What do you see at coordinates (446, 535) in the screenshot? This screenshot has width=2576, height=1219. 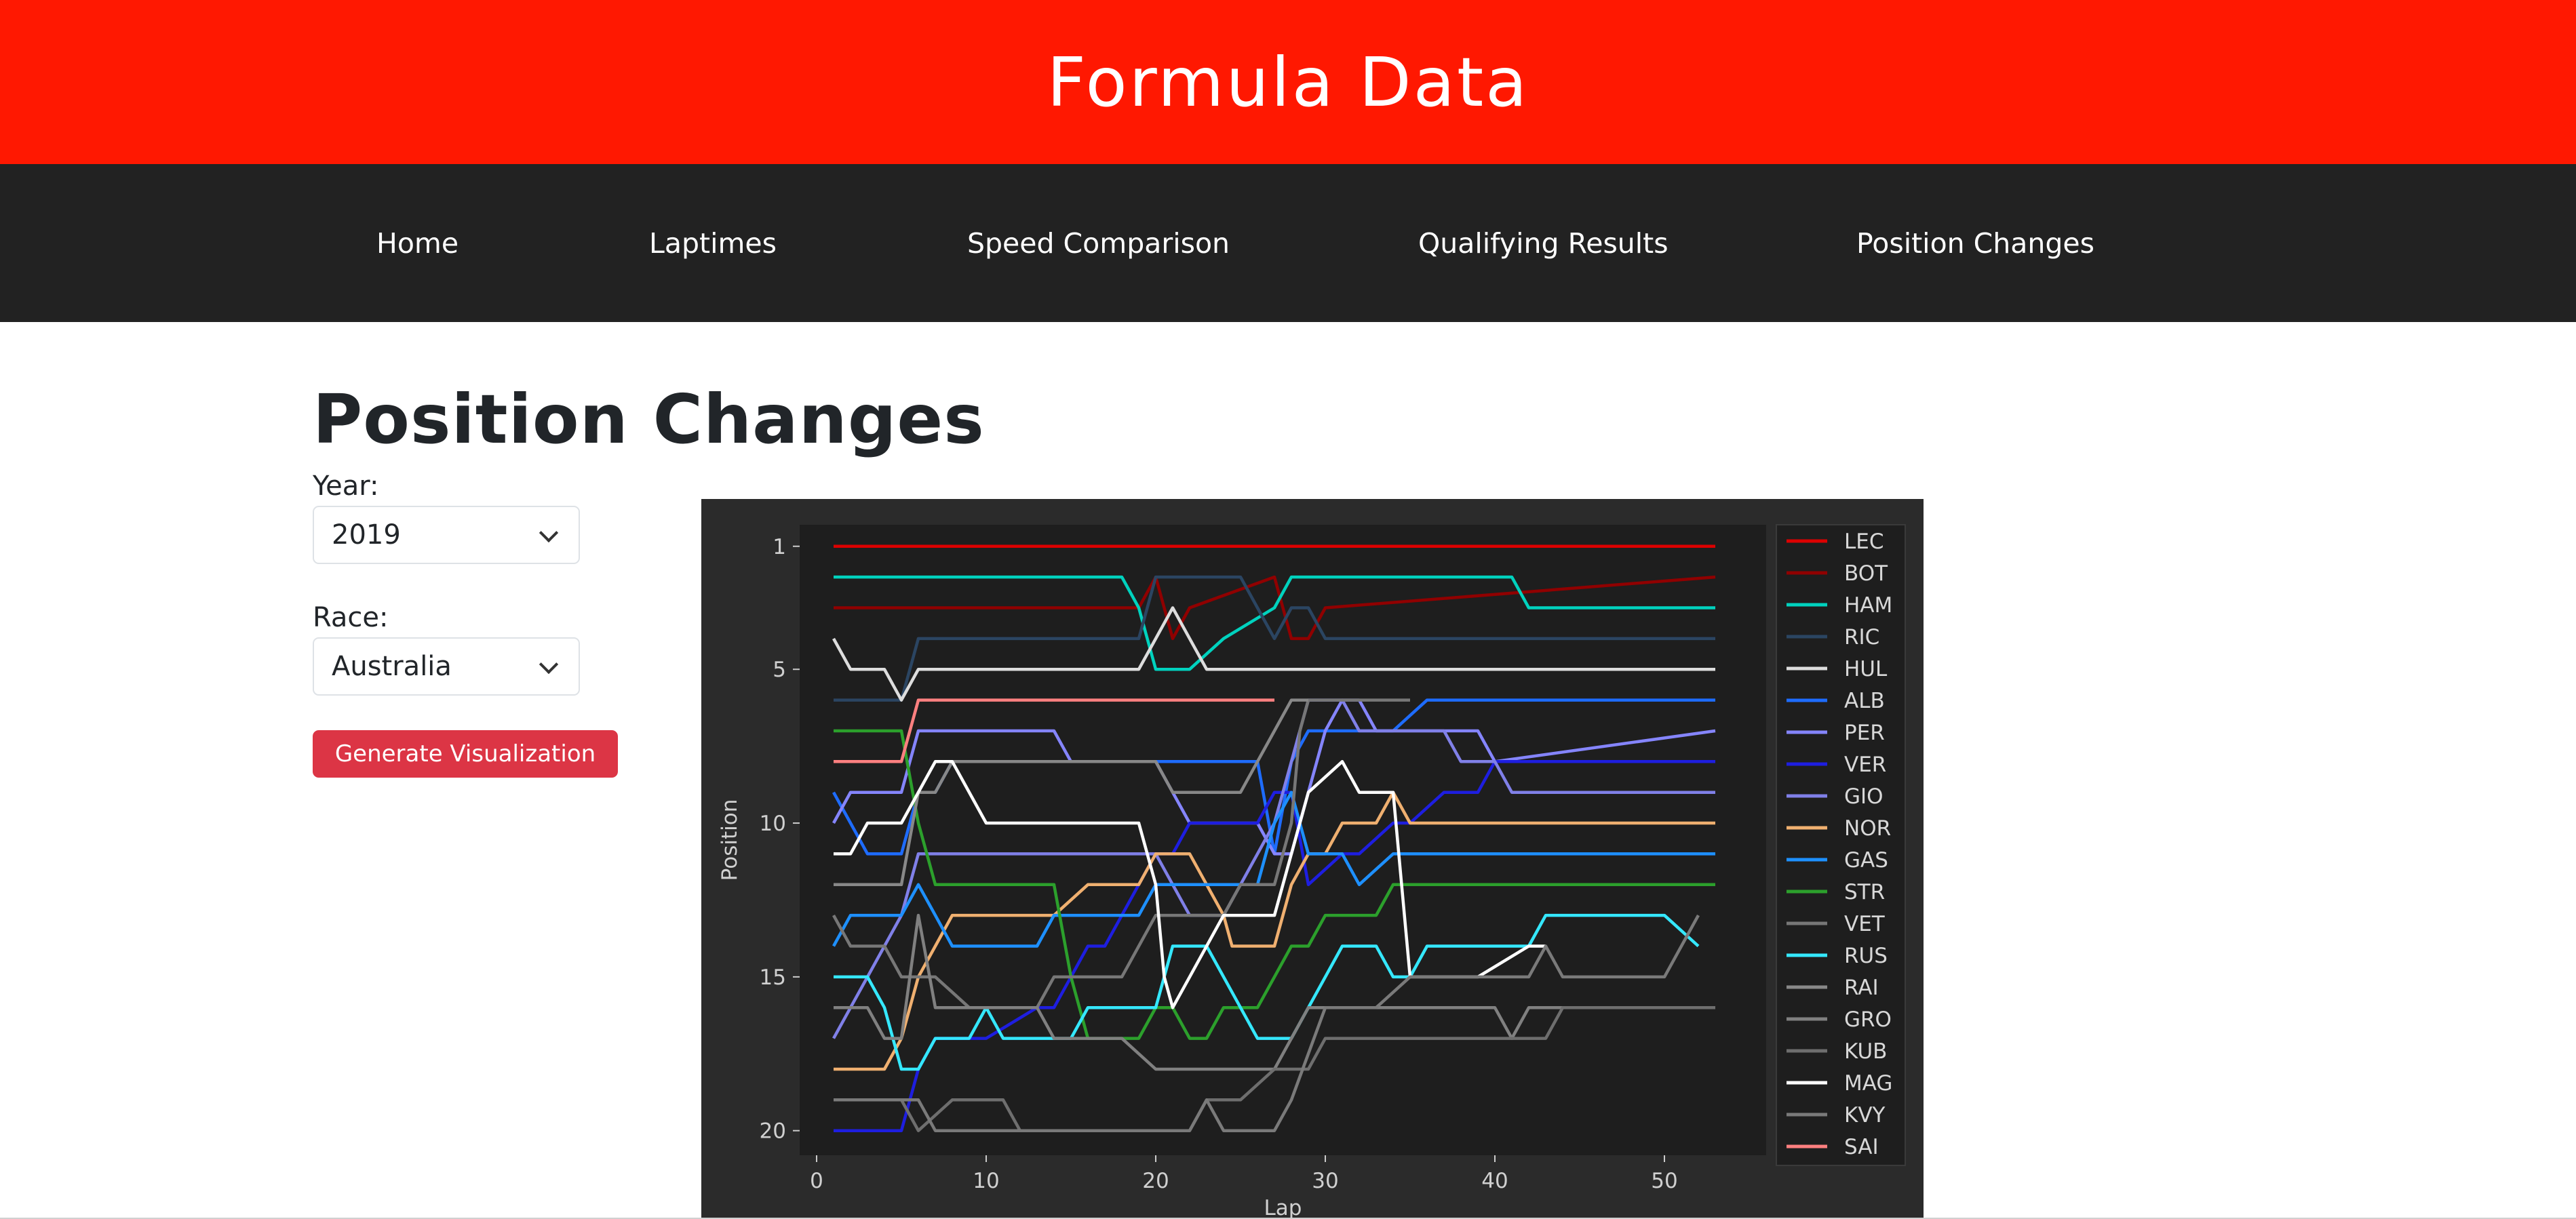 I see `year-select: 2019` at bounding box center [446, 535].